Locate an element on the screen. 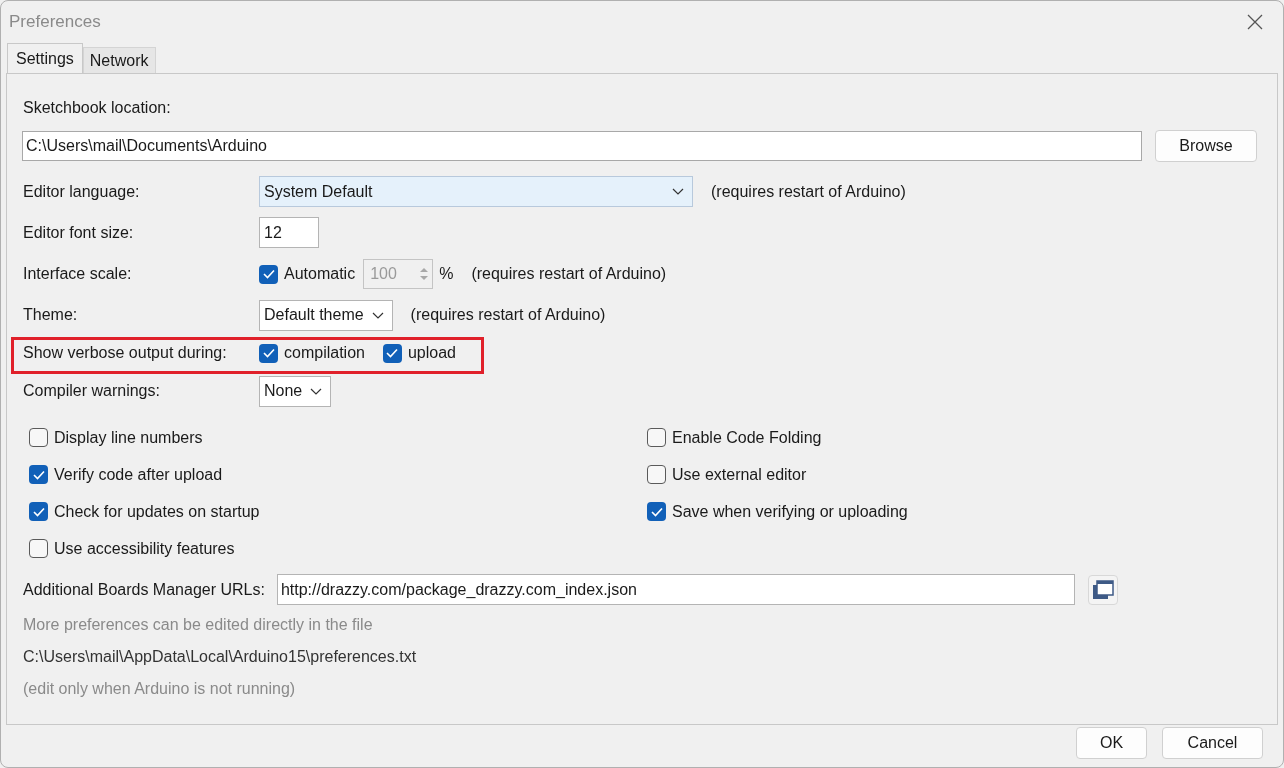 The image size is (1284, 768). ok-button: OK is located at coordinates (1111, 743).